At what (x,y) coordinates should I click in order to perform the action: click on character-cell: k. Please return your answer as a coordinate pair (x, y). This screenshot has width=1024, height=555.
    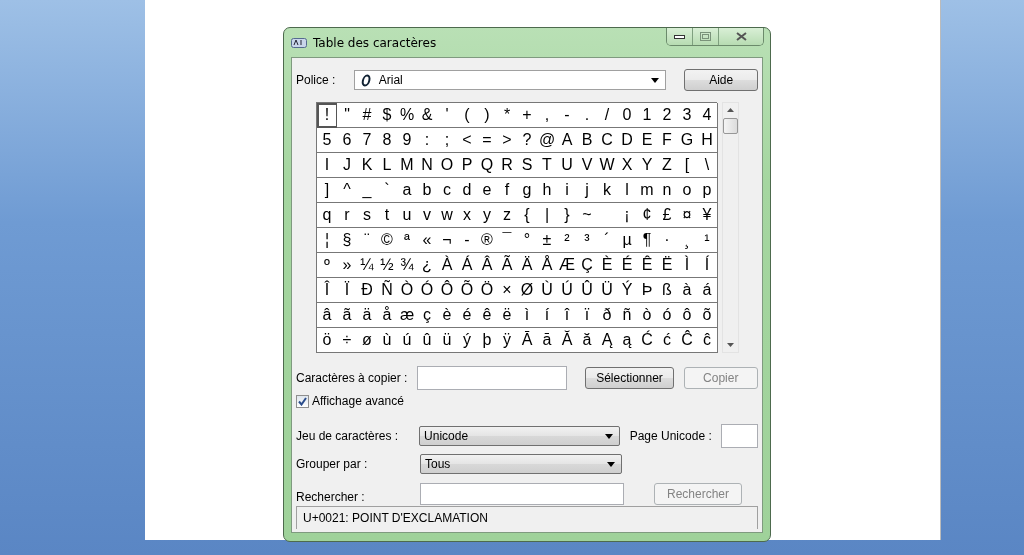
    Looking at the image, I should click on (607, 190).